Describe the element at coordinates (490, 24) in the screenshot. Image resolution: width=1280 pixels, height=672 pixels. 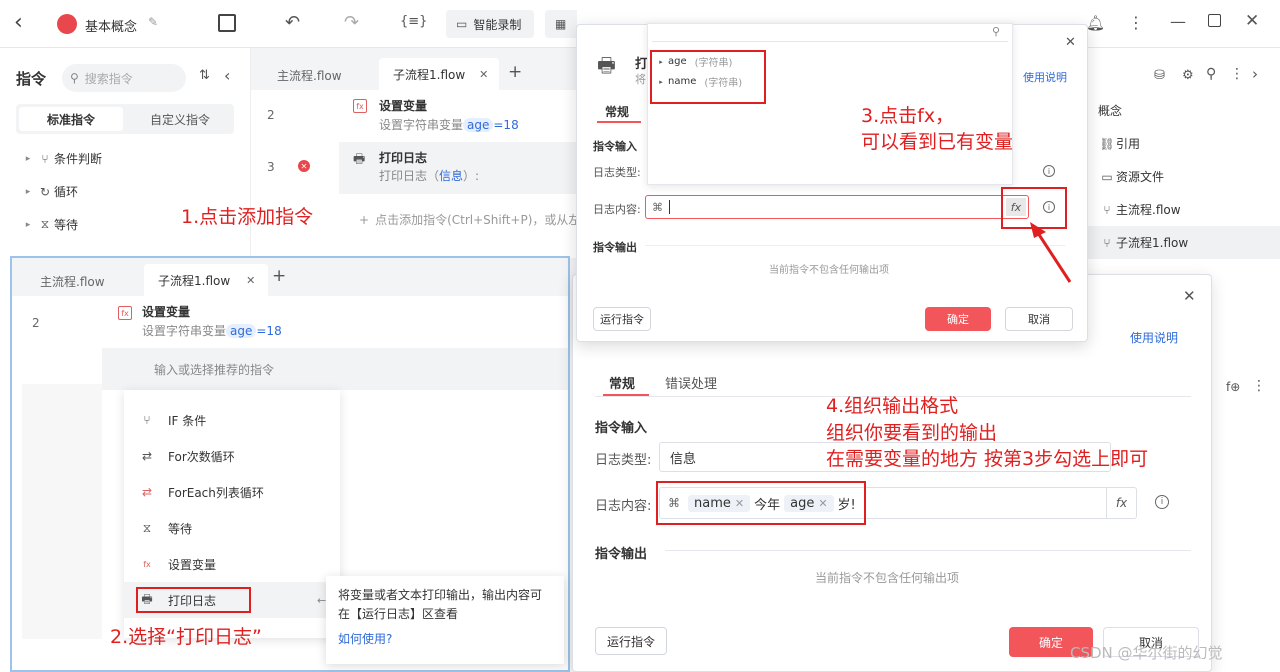
I see `smart-record-button: ▭ 智能录制` at that location.